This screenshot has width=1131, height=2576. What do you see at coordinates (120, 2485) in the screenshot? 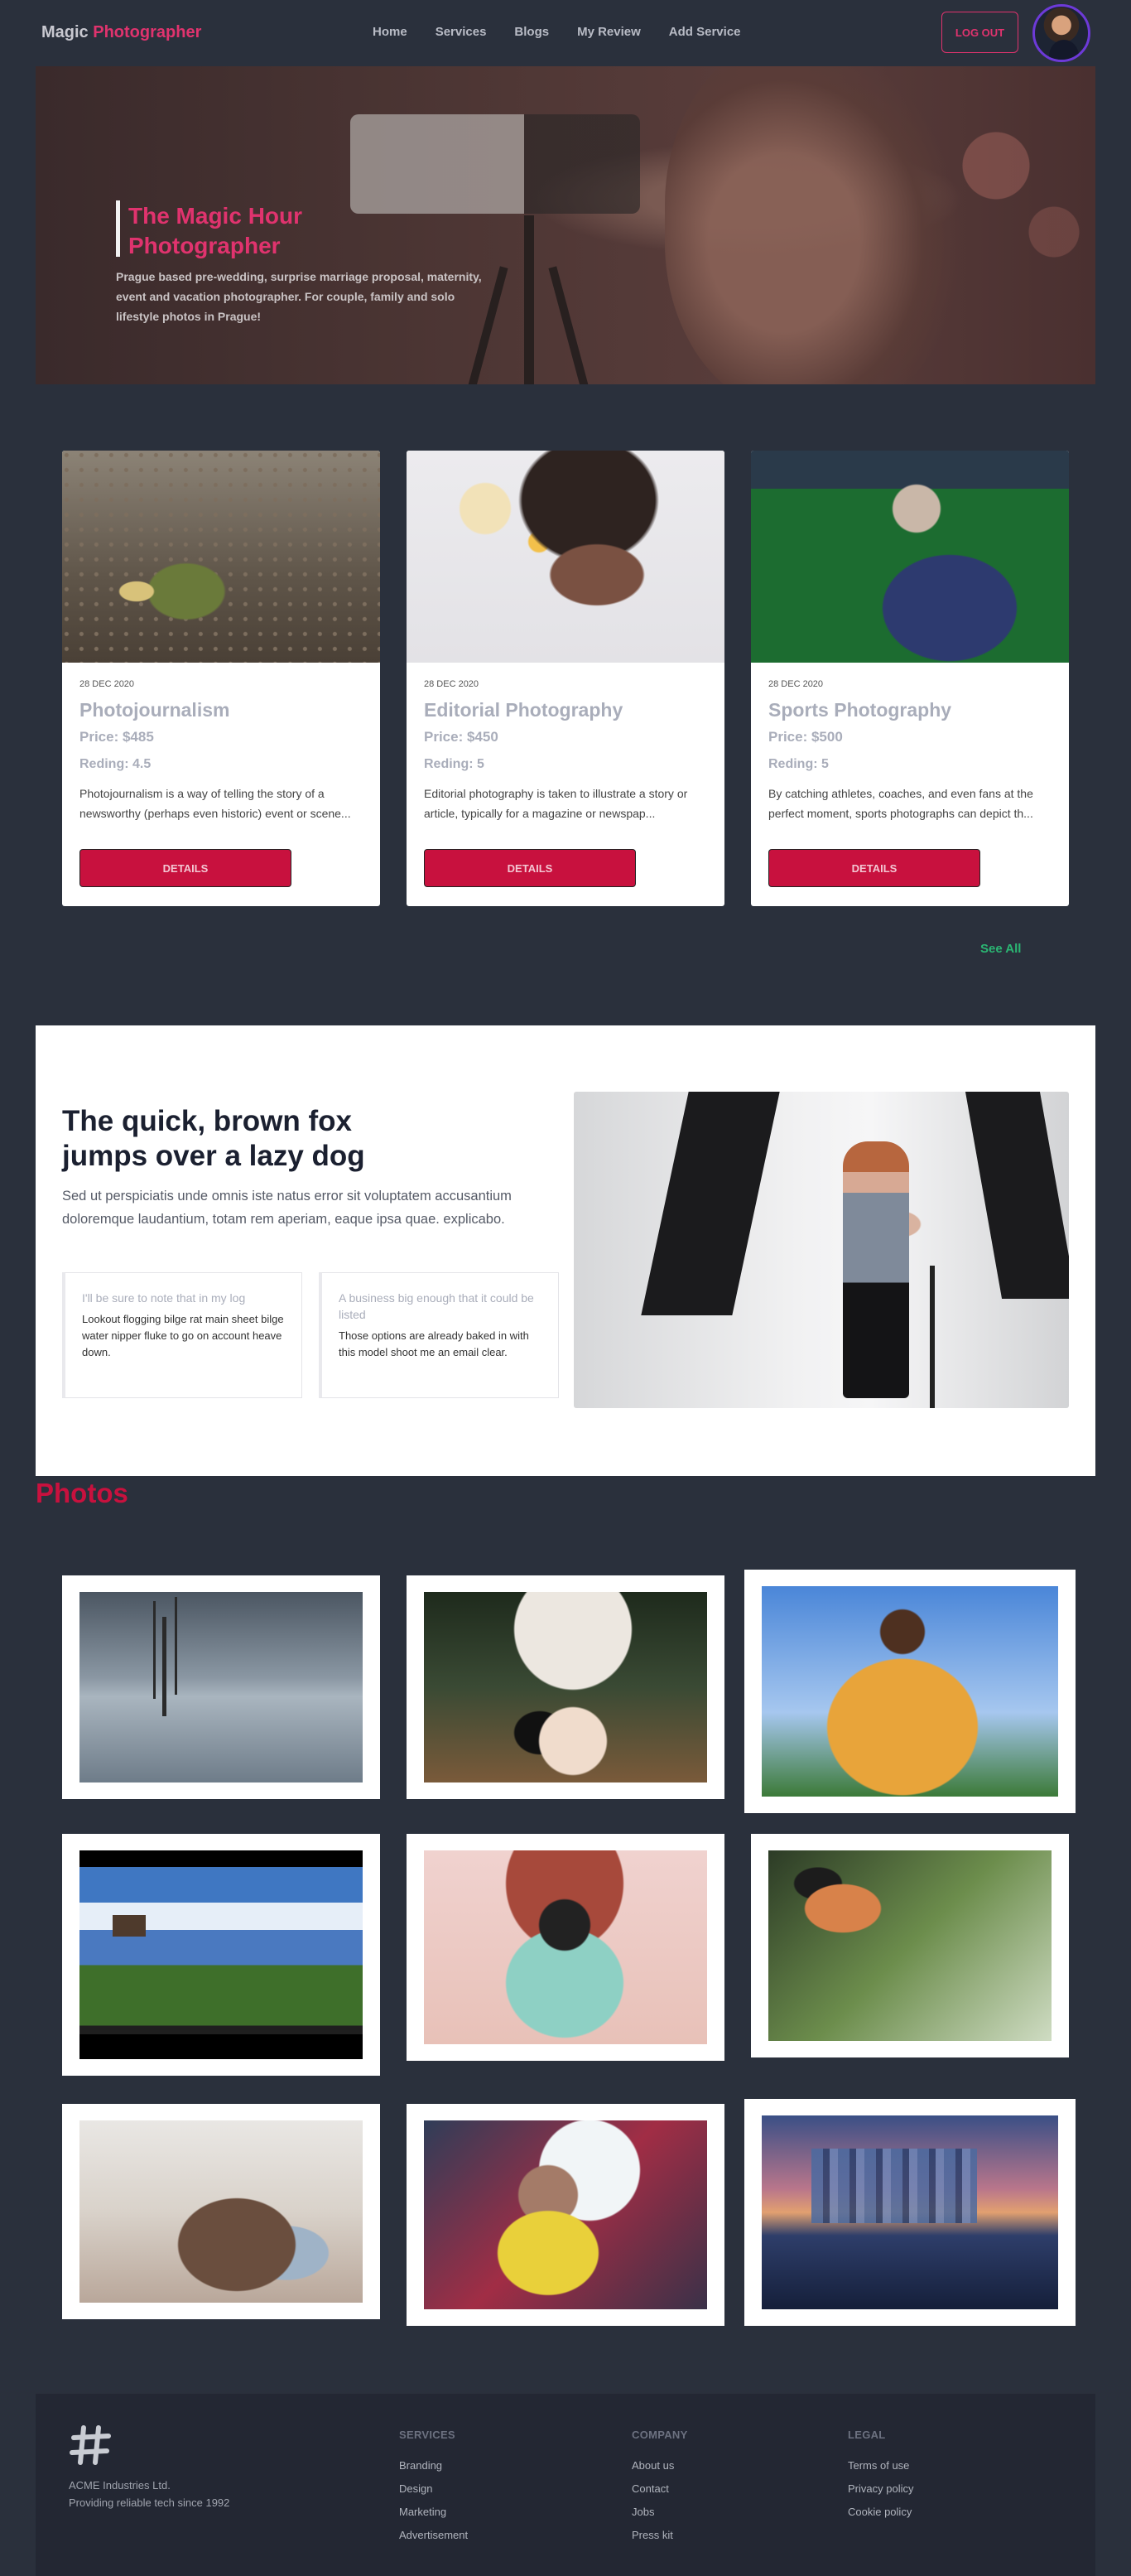
I see `company-name: ACME Industries Ltd.` at bounding box center [120, 2485].